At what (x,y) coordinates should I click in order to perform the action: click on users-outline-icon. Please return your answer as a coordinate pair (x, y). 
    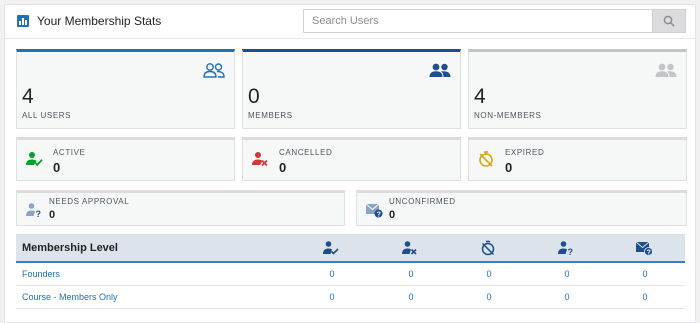
    Looking at the image, I should click on (214, 70).